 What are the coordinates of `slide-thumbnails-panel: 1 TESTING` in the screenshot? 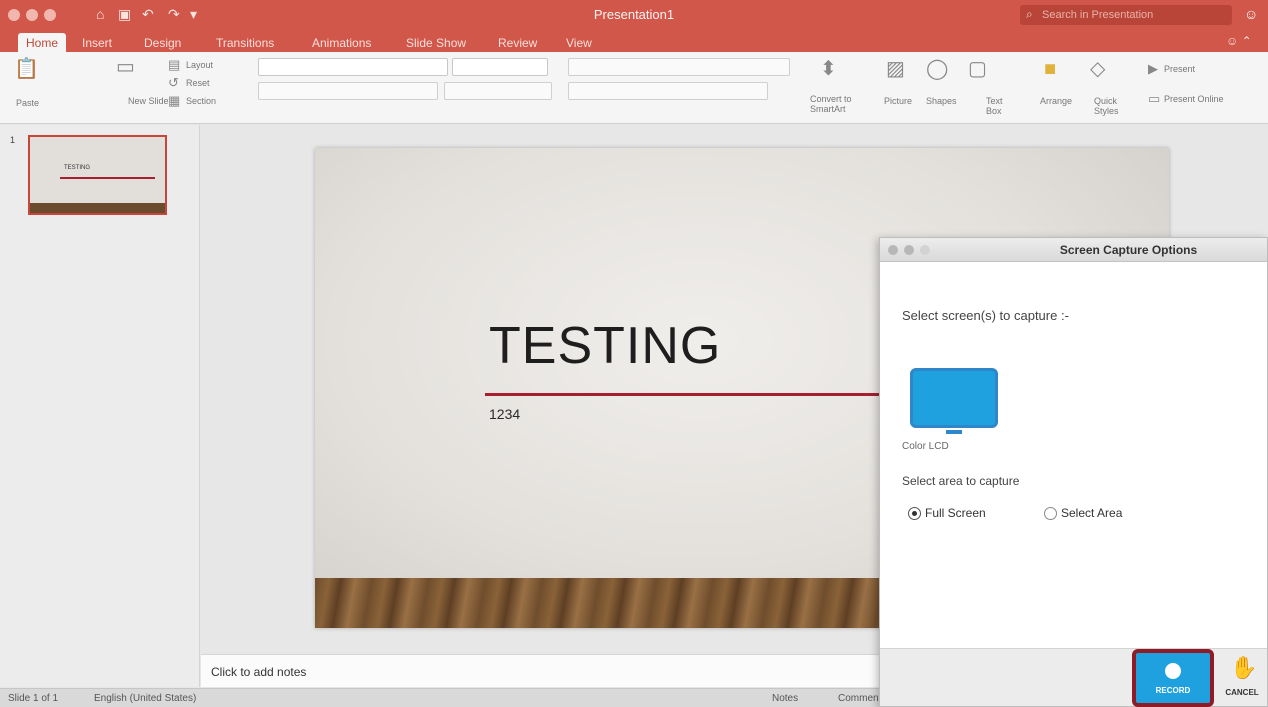 It's located at (100, 406).